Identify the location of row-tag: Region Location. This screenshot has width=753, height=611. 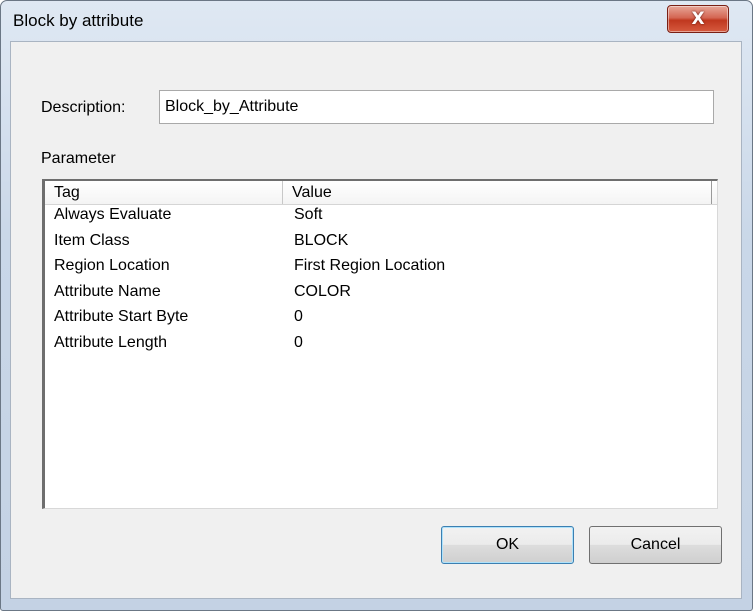
(112, 265).